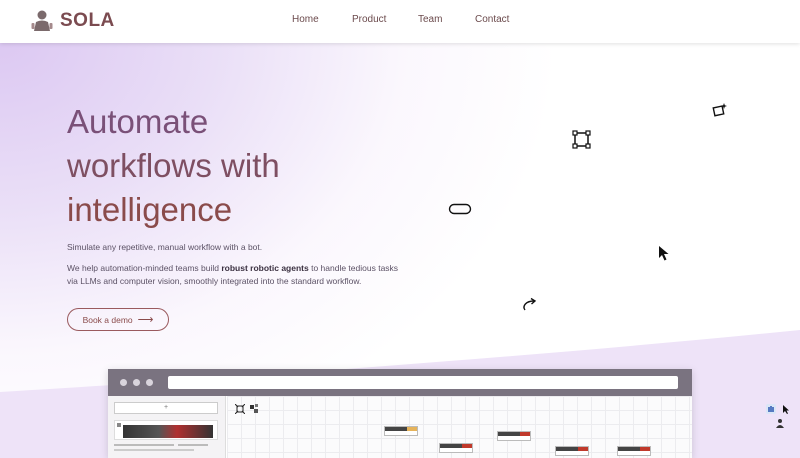  What do you see at coordinates (719, 110) in the screenshot?
I see `sparkle-select-icon` at bounding box center [719, 110].